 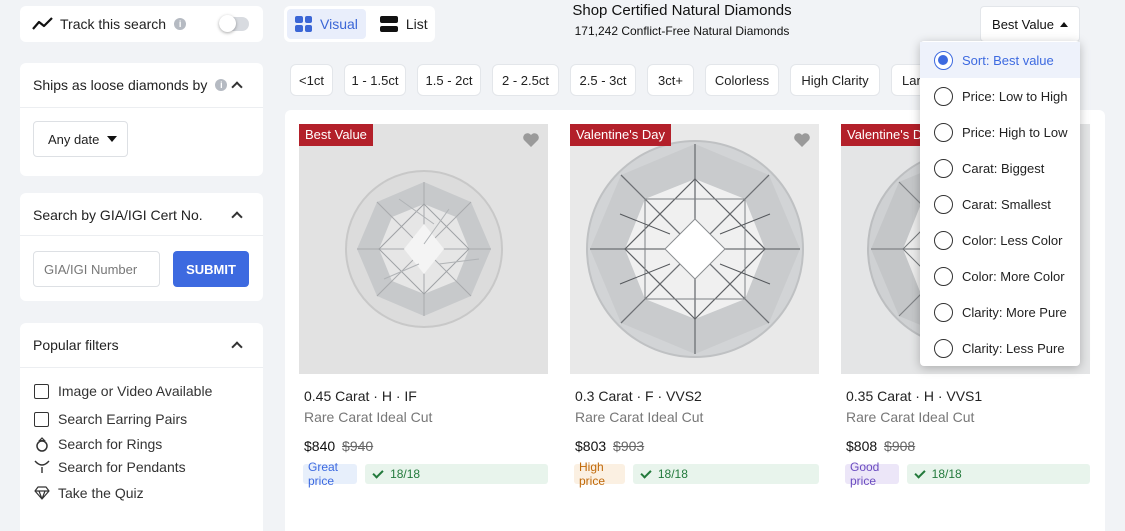 What do you see at coordinates (1063, 24) in the screenshot?
I see `caret-up-icon` at bounding box center [1063, 24].